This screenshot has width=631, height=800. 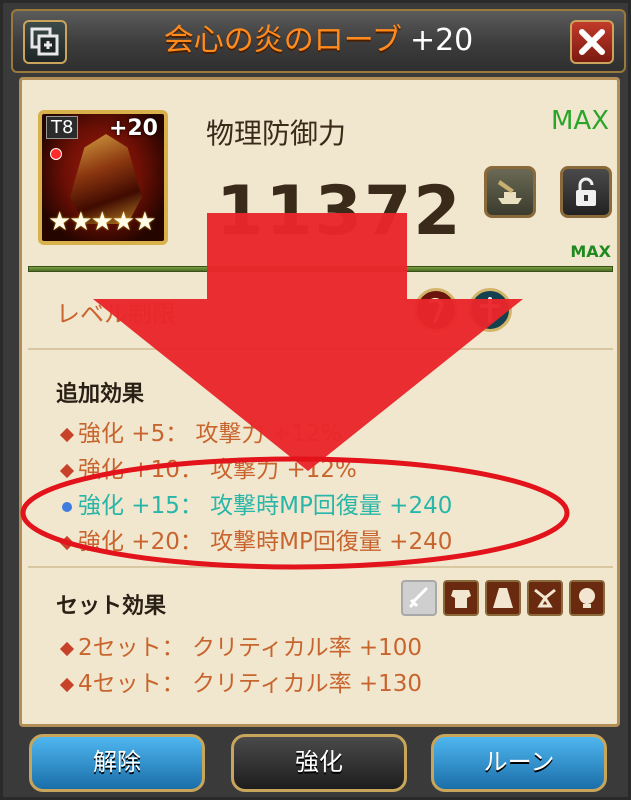 I want to click on set-effects-title: セット効果, so click(x=111, y=606).